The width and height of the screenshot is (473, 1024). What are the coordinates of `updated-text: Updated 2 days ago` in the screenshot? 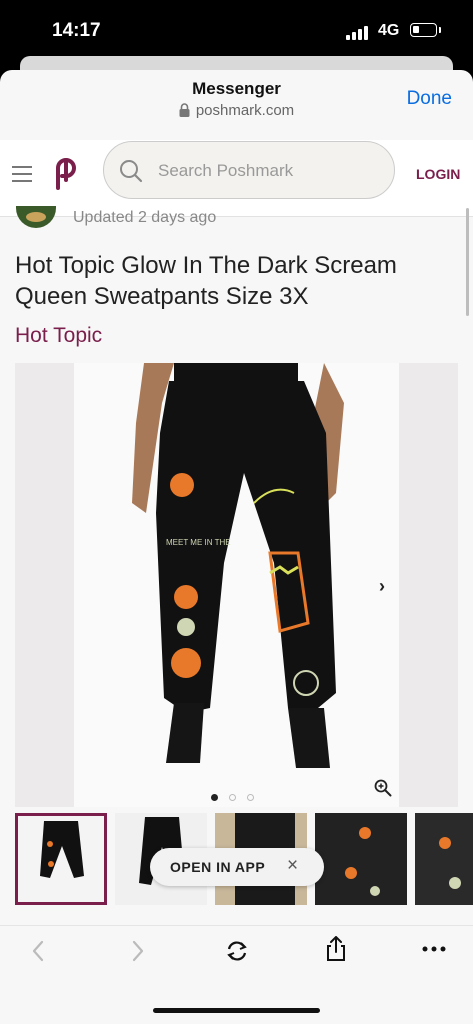 It's located at (145, 217).